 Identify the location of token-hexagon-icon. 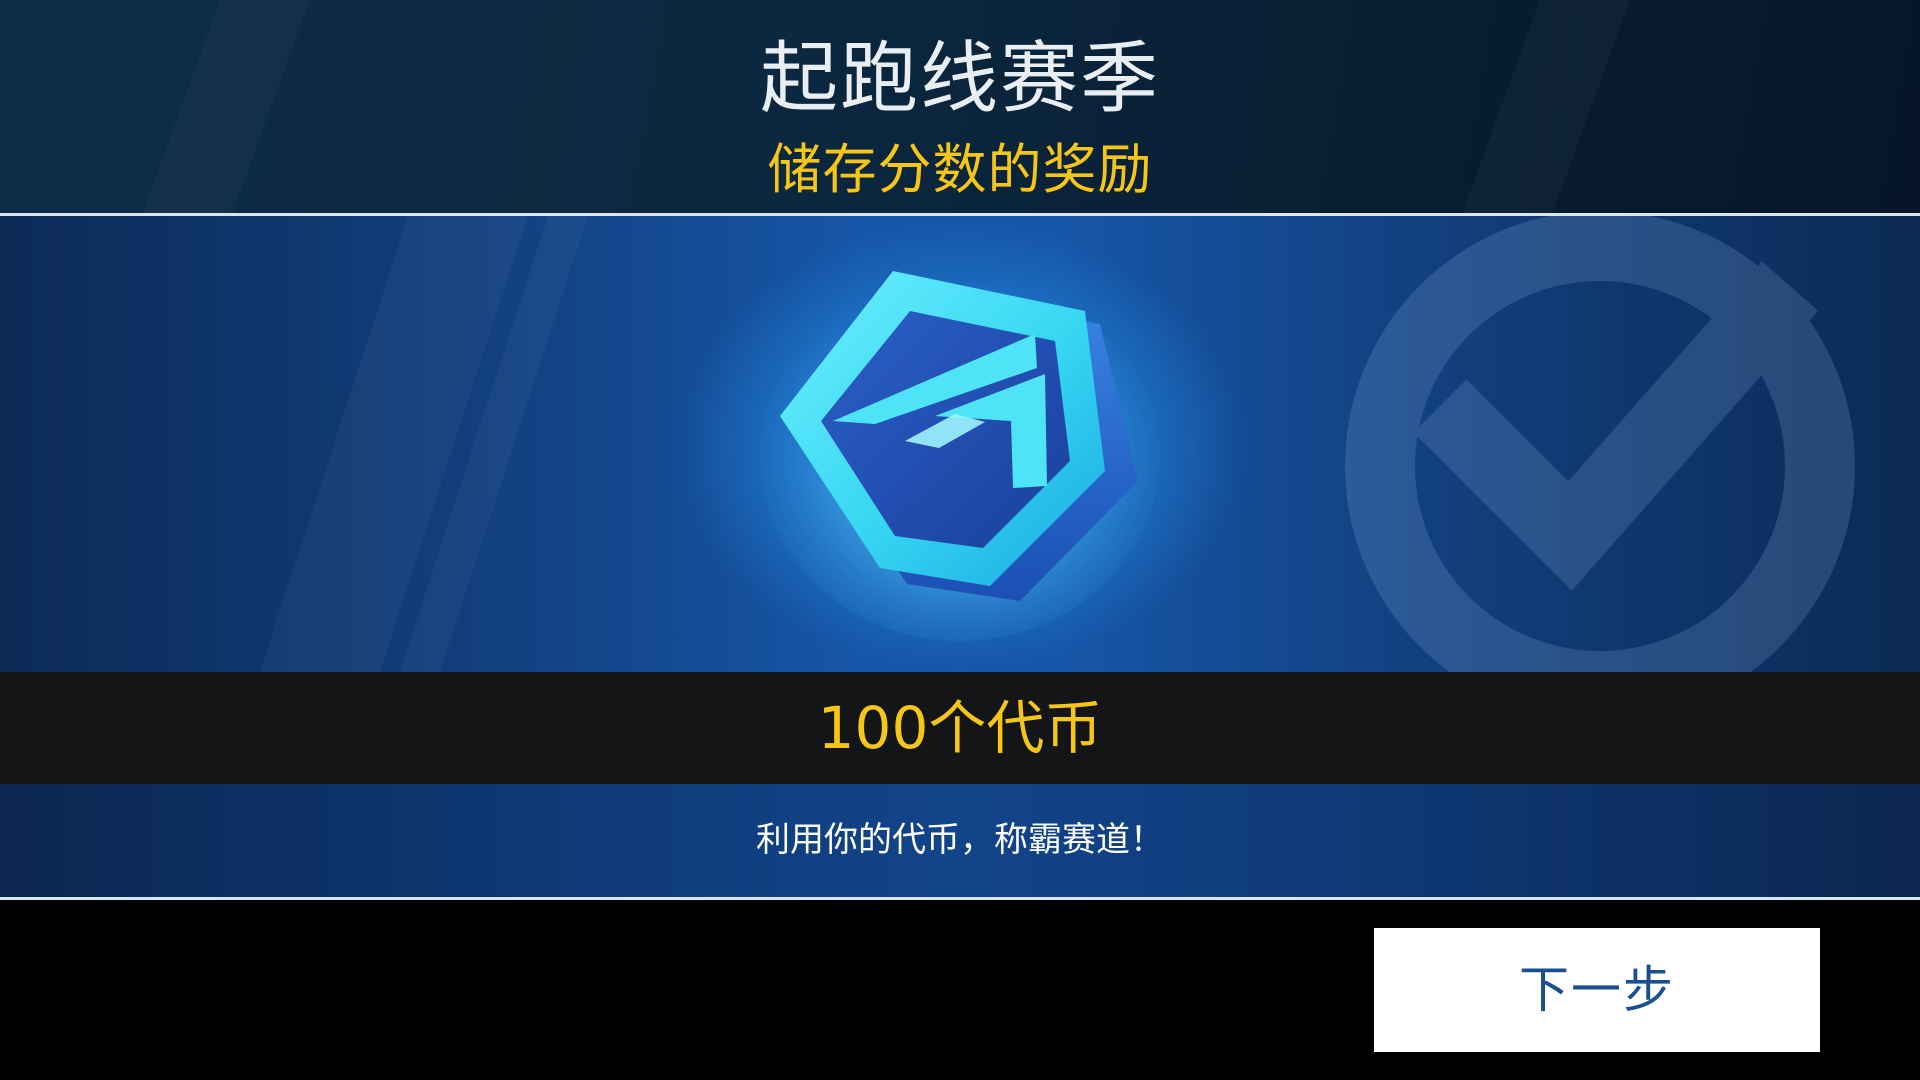
(960, 456).